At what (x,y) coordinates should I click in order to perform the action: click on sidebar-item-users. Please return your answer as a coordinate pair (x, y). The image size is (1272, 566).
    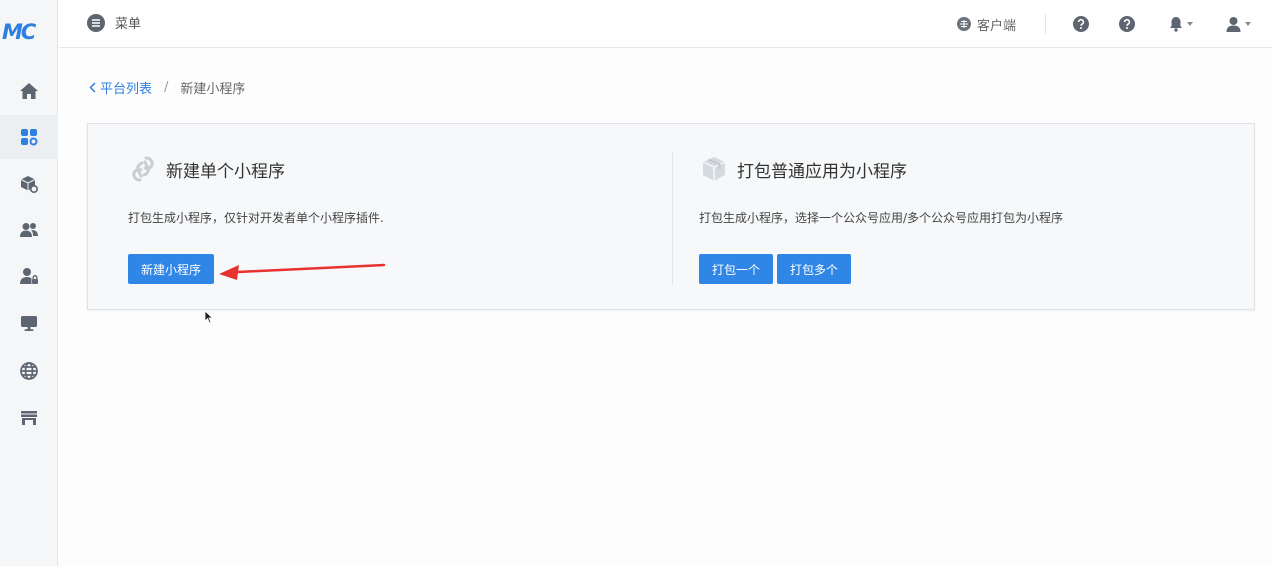
    Looking at the image, I should click on (29, 230).